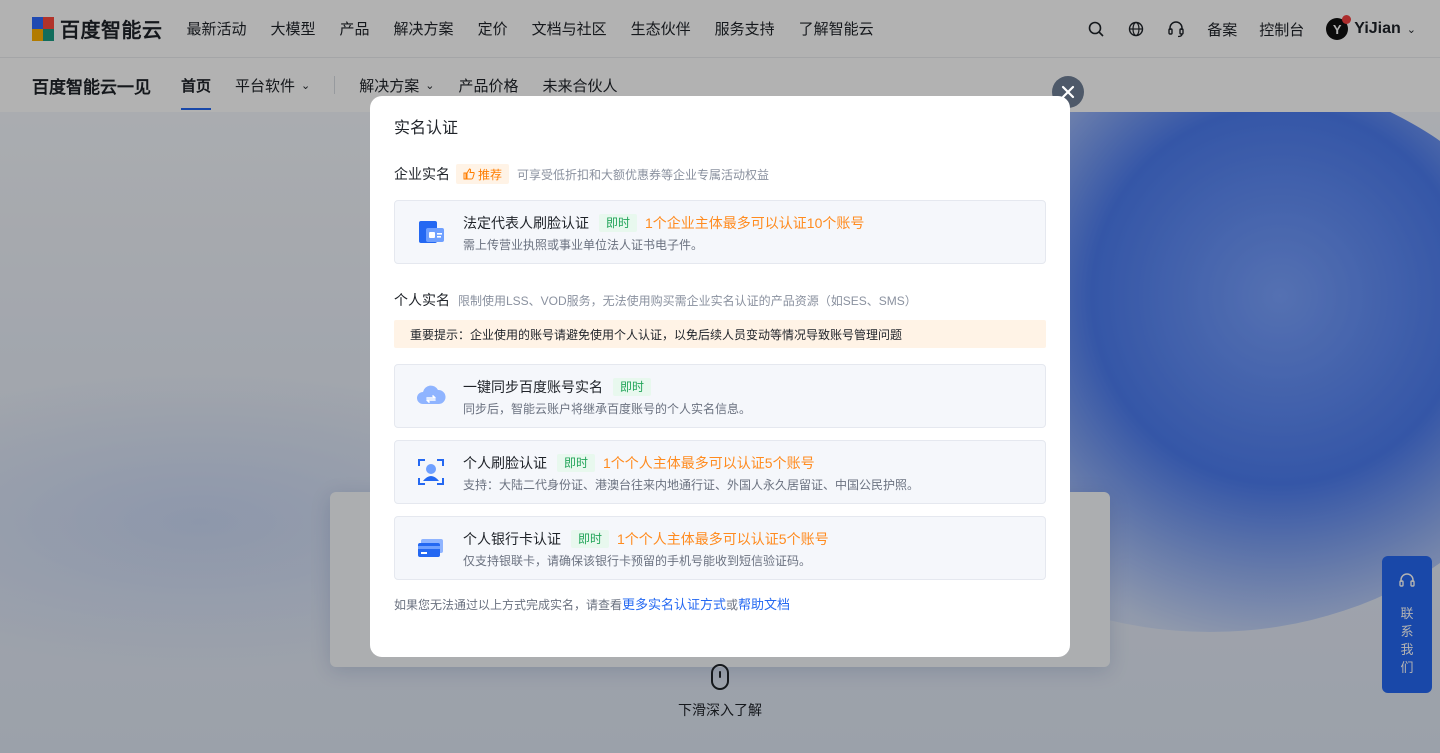  Describe the element at coordinates (508, 605) in the screenshot. I see `footer-text: 如果您无法通过以上方式完成实名，请查看` at that location.